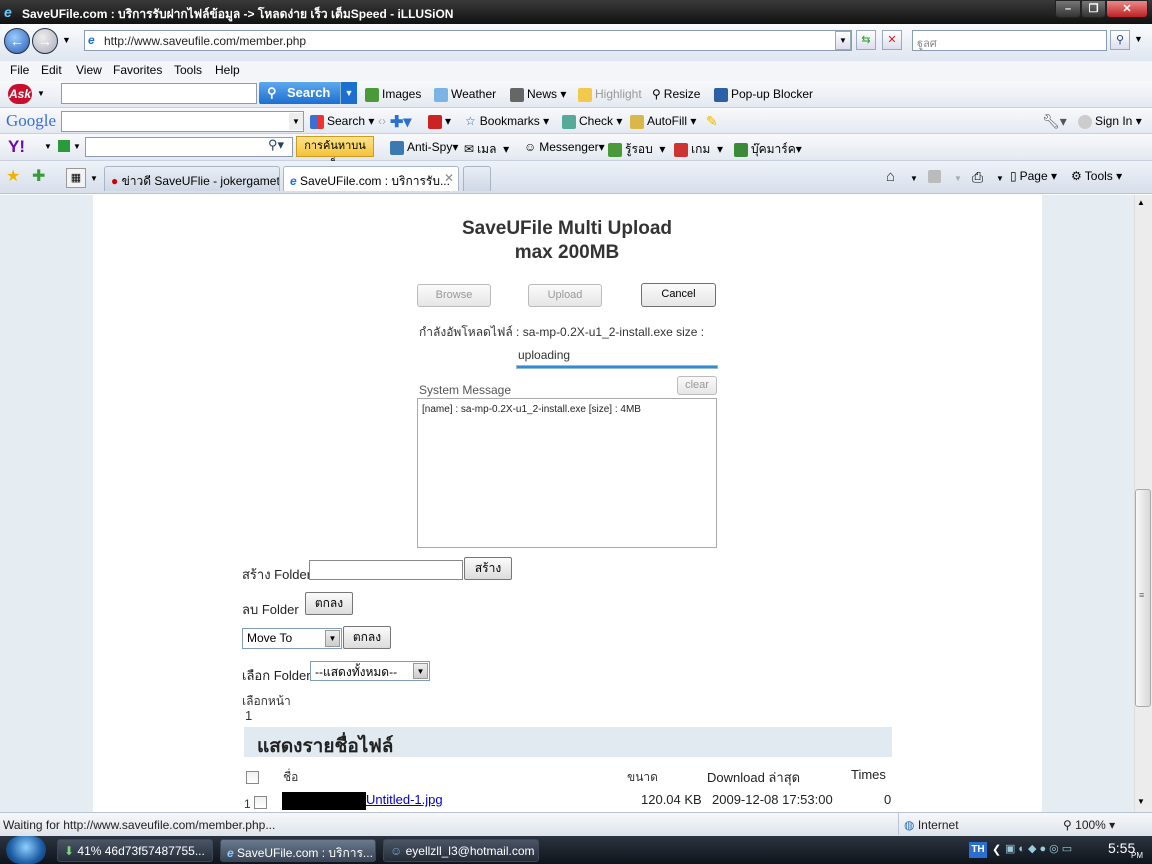 This screenshot has height=864, width=1152. I want to click on favorites-star-icon: ★, so click(13, 176).